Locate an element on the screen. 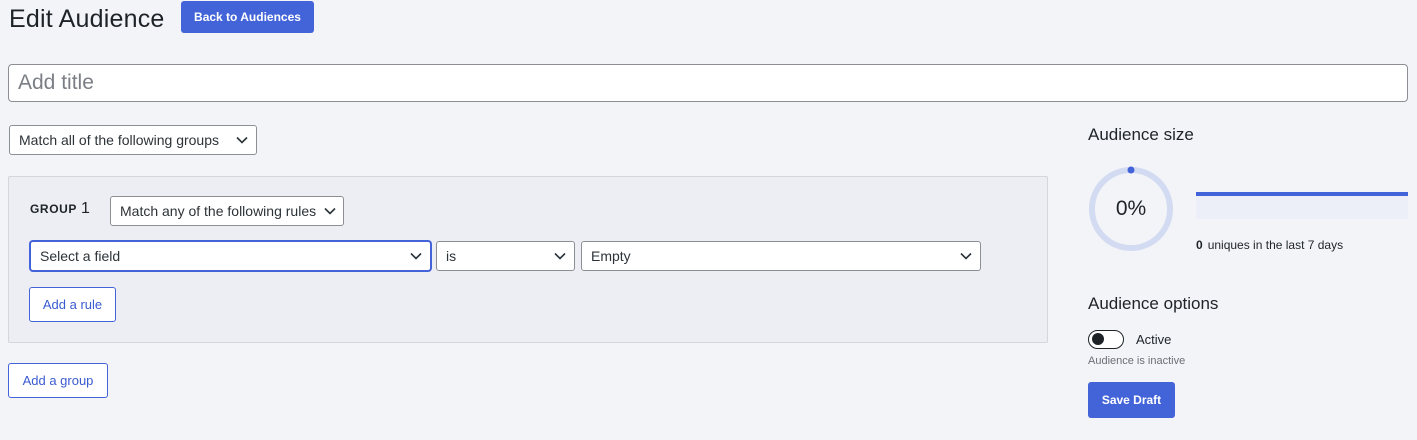 The width and height of the screenshot is (1417, 440). match-rules-value: Match any of the following rules is located at coordinates (218, 211).